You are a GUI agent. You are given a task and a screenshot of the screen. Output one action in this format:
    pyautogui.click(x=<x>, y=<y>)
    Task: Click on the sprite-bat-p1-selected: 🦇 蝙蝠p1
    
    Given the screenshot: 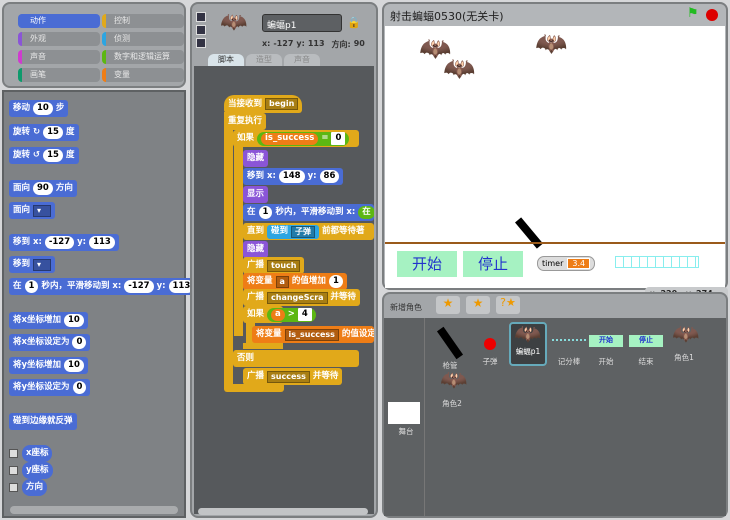 What is the action you would take?
    pyautogui.click(x=528, y=344)
    